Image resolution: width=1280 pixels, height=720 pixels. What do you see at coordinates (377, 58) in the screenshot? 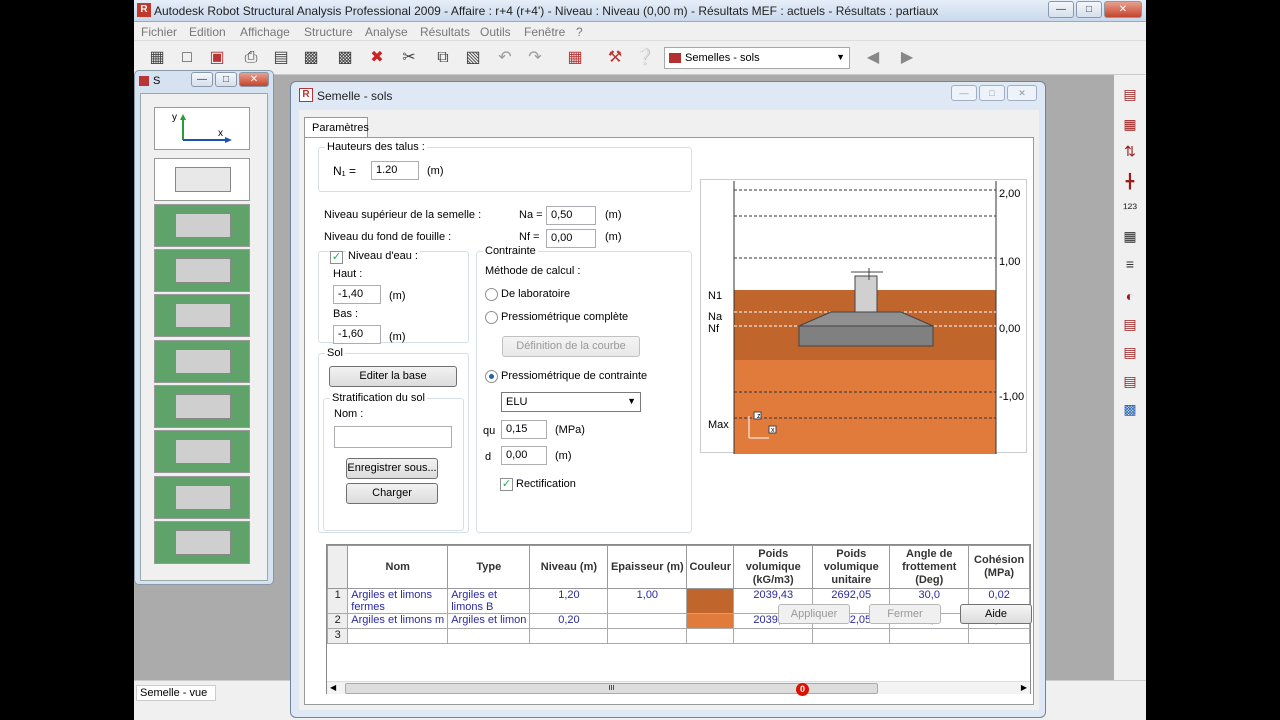
I see `delete-icon: ✖` at bounding box center [377, 58].